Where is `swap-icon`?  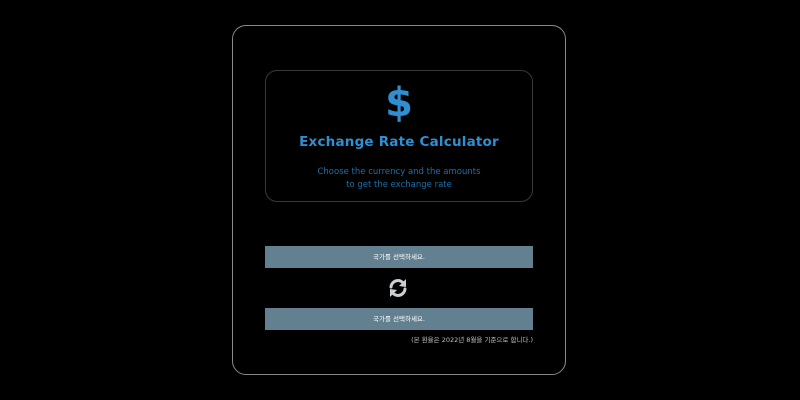
swap-icon is located at coordinates (398, 288).